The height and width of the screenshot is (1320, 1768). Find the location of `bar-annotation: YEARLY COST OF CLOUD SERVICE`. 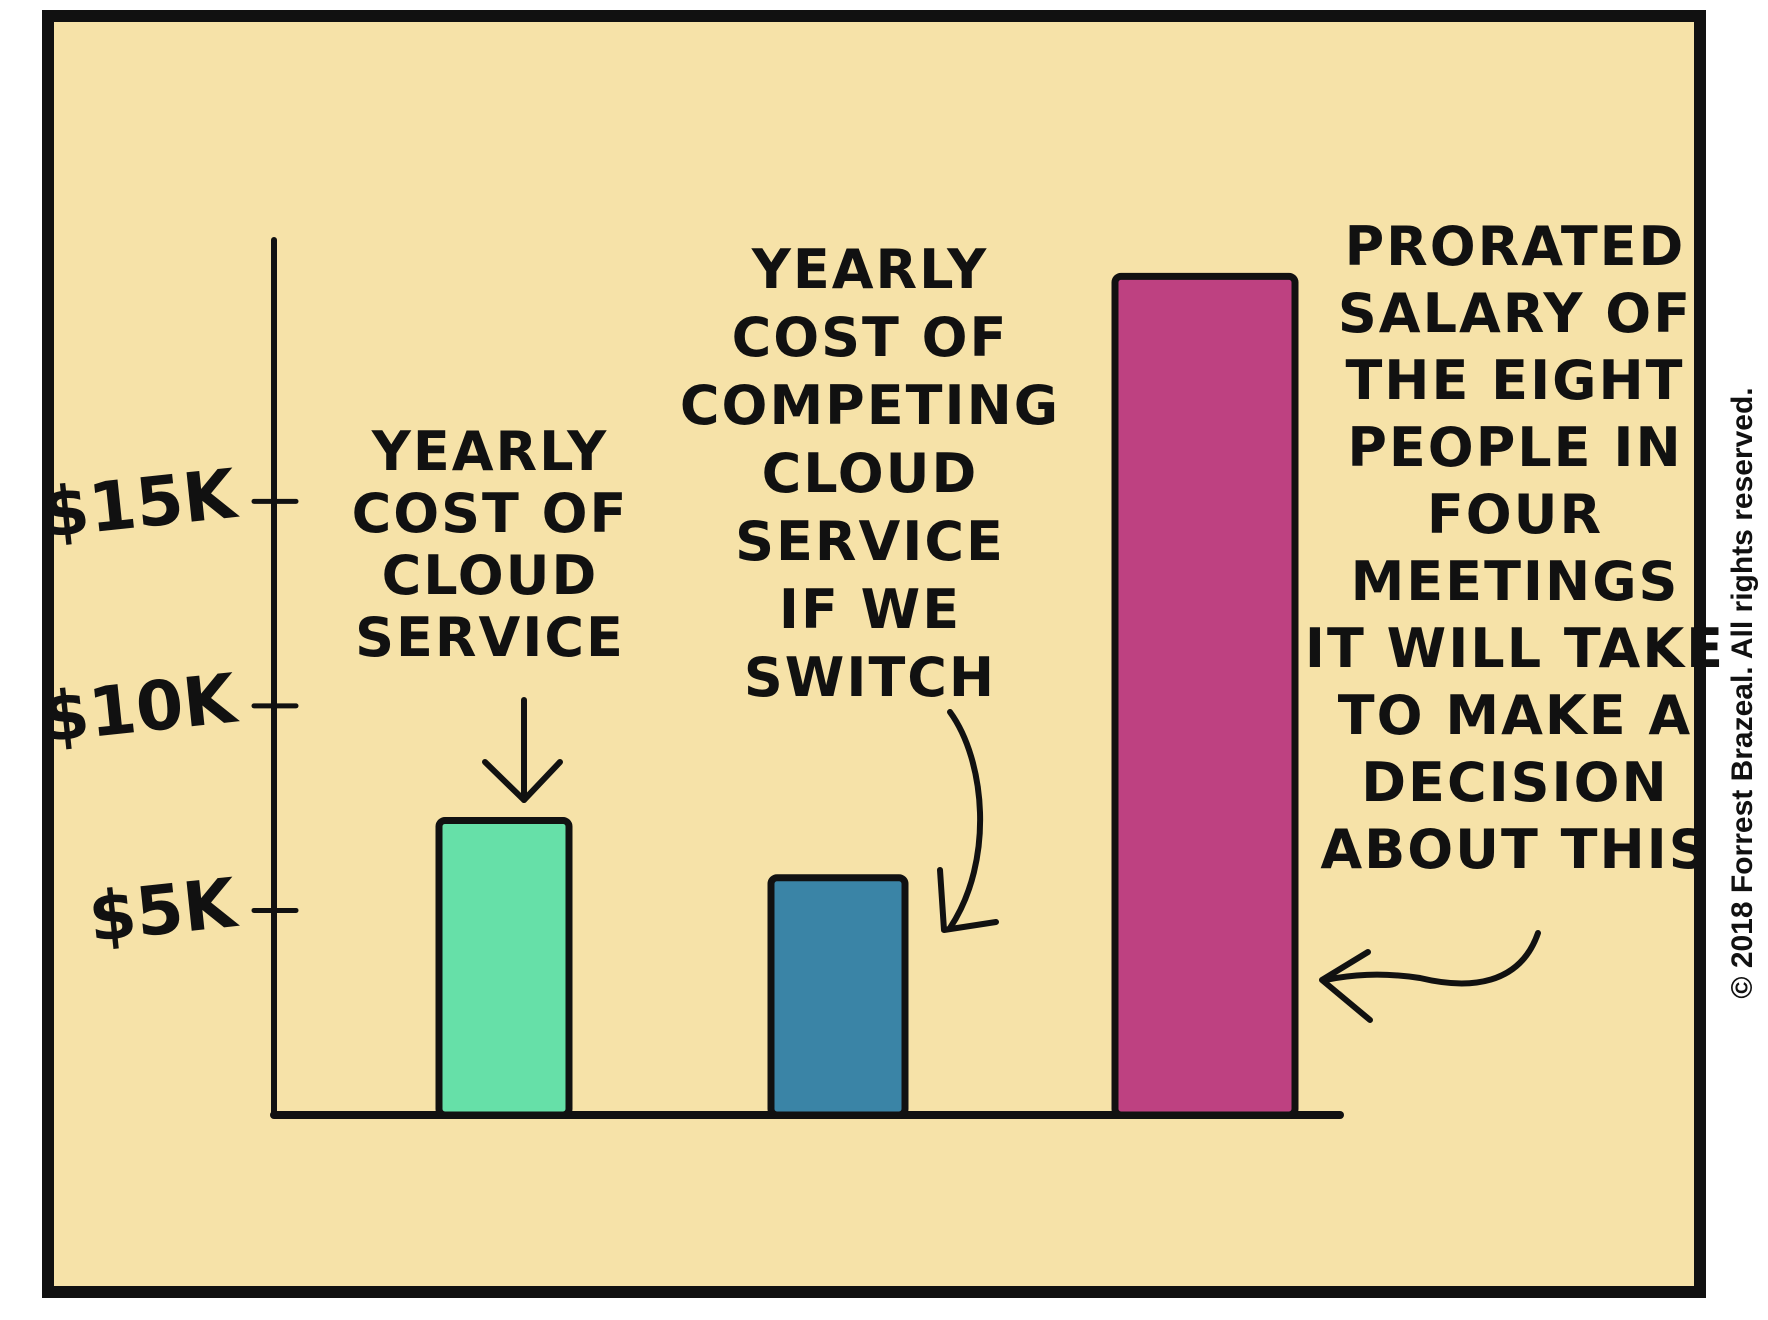

bar-annotation: YEARLY COST OF CLOUD SERVICE is located at coordinates (490, 544).